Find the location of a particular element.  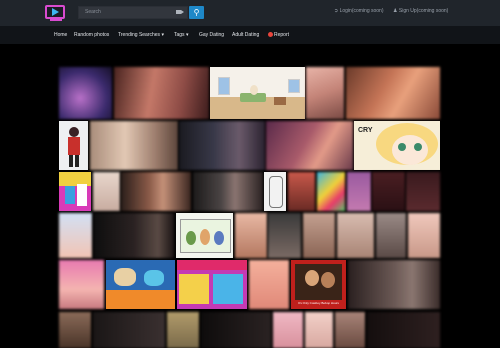

nav-trending-searches: Trending Searches ▾ is located at coordinates (141, 35).